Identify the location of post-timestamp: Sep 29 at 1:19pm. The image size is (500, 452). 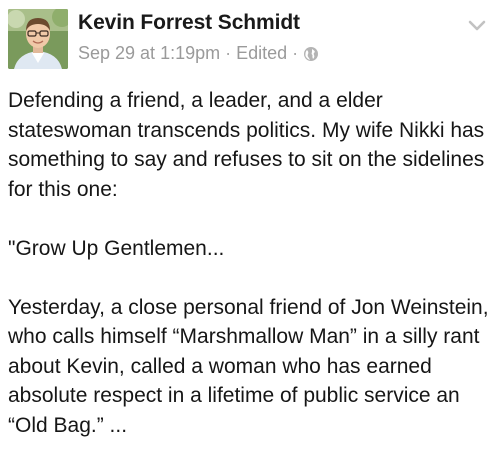
(149, 53).